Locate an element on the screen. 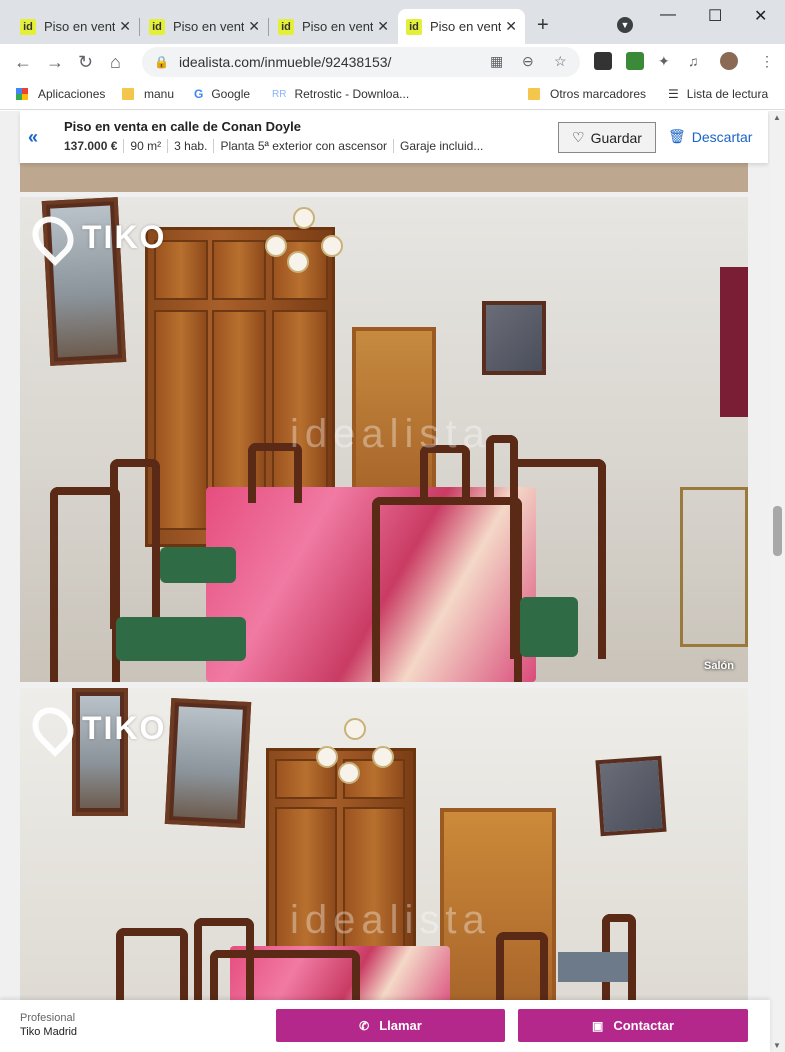 The image size is (785, 1052). discard-button: 🗑 Descartar is located at coordinates (710, 136).